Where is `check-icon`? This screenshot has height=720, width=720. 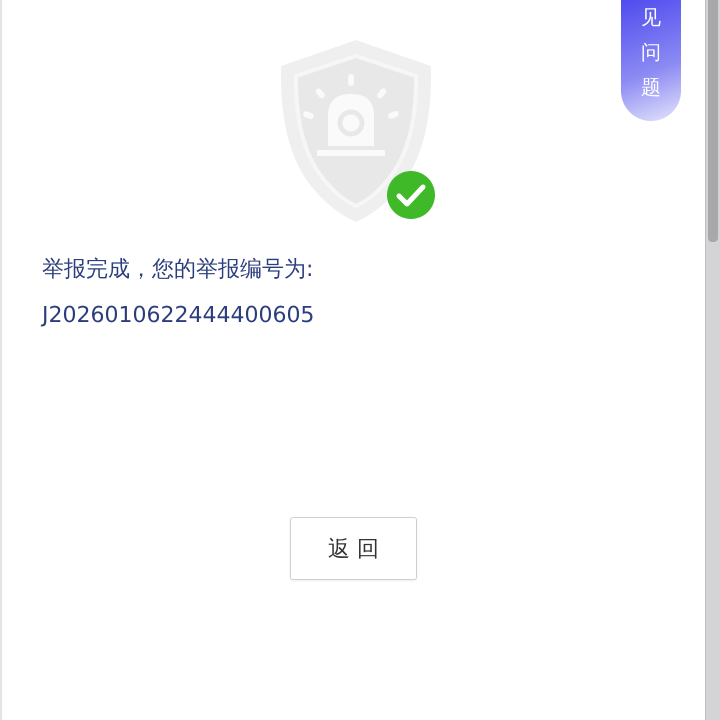
check-icon is located at coordinates (411, 195).